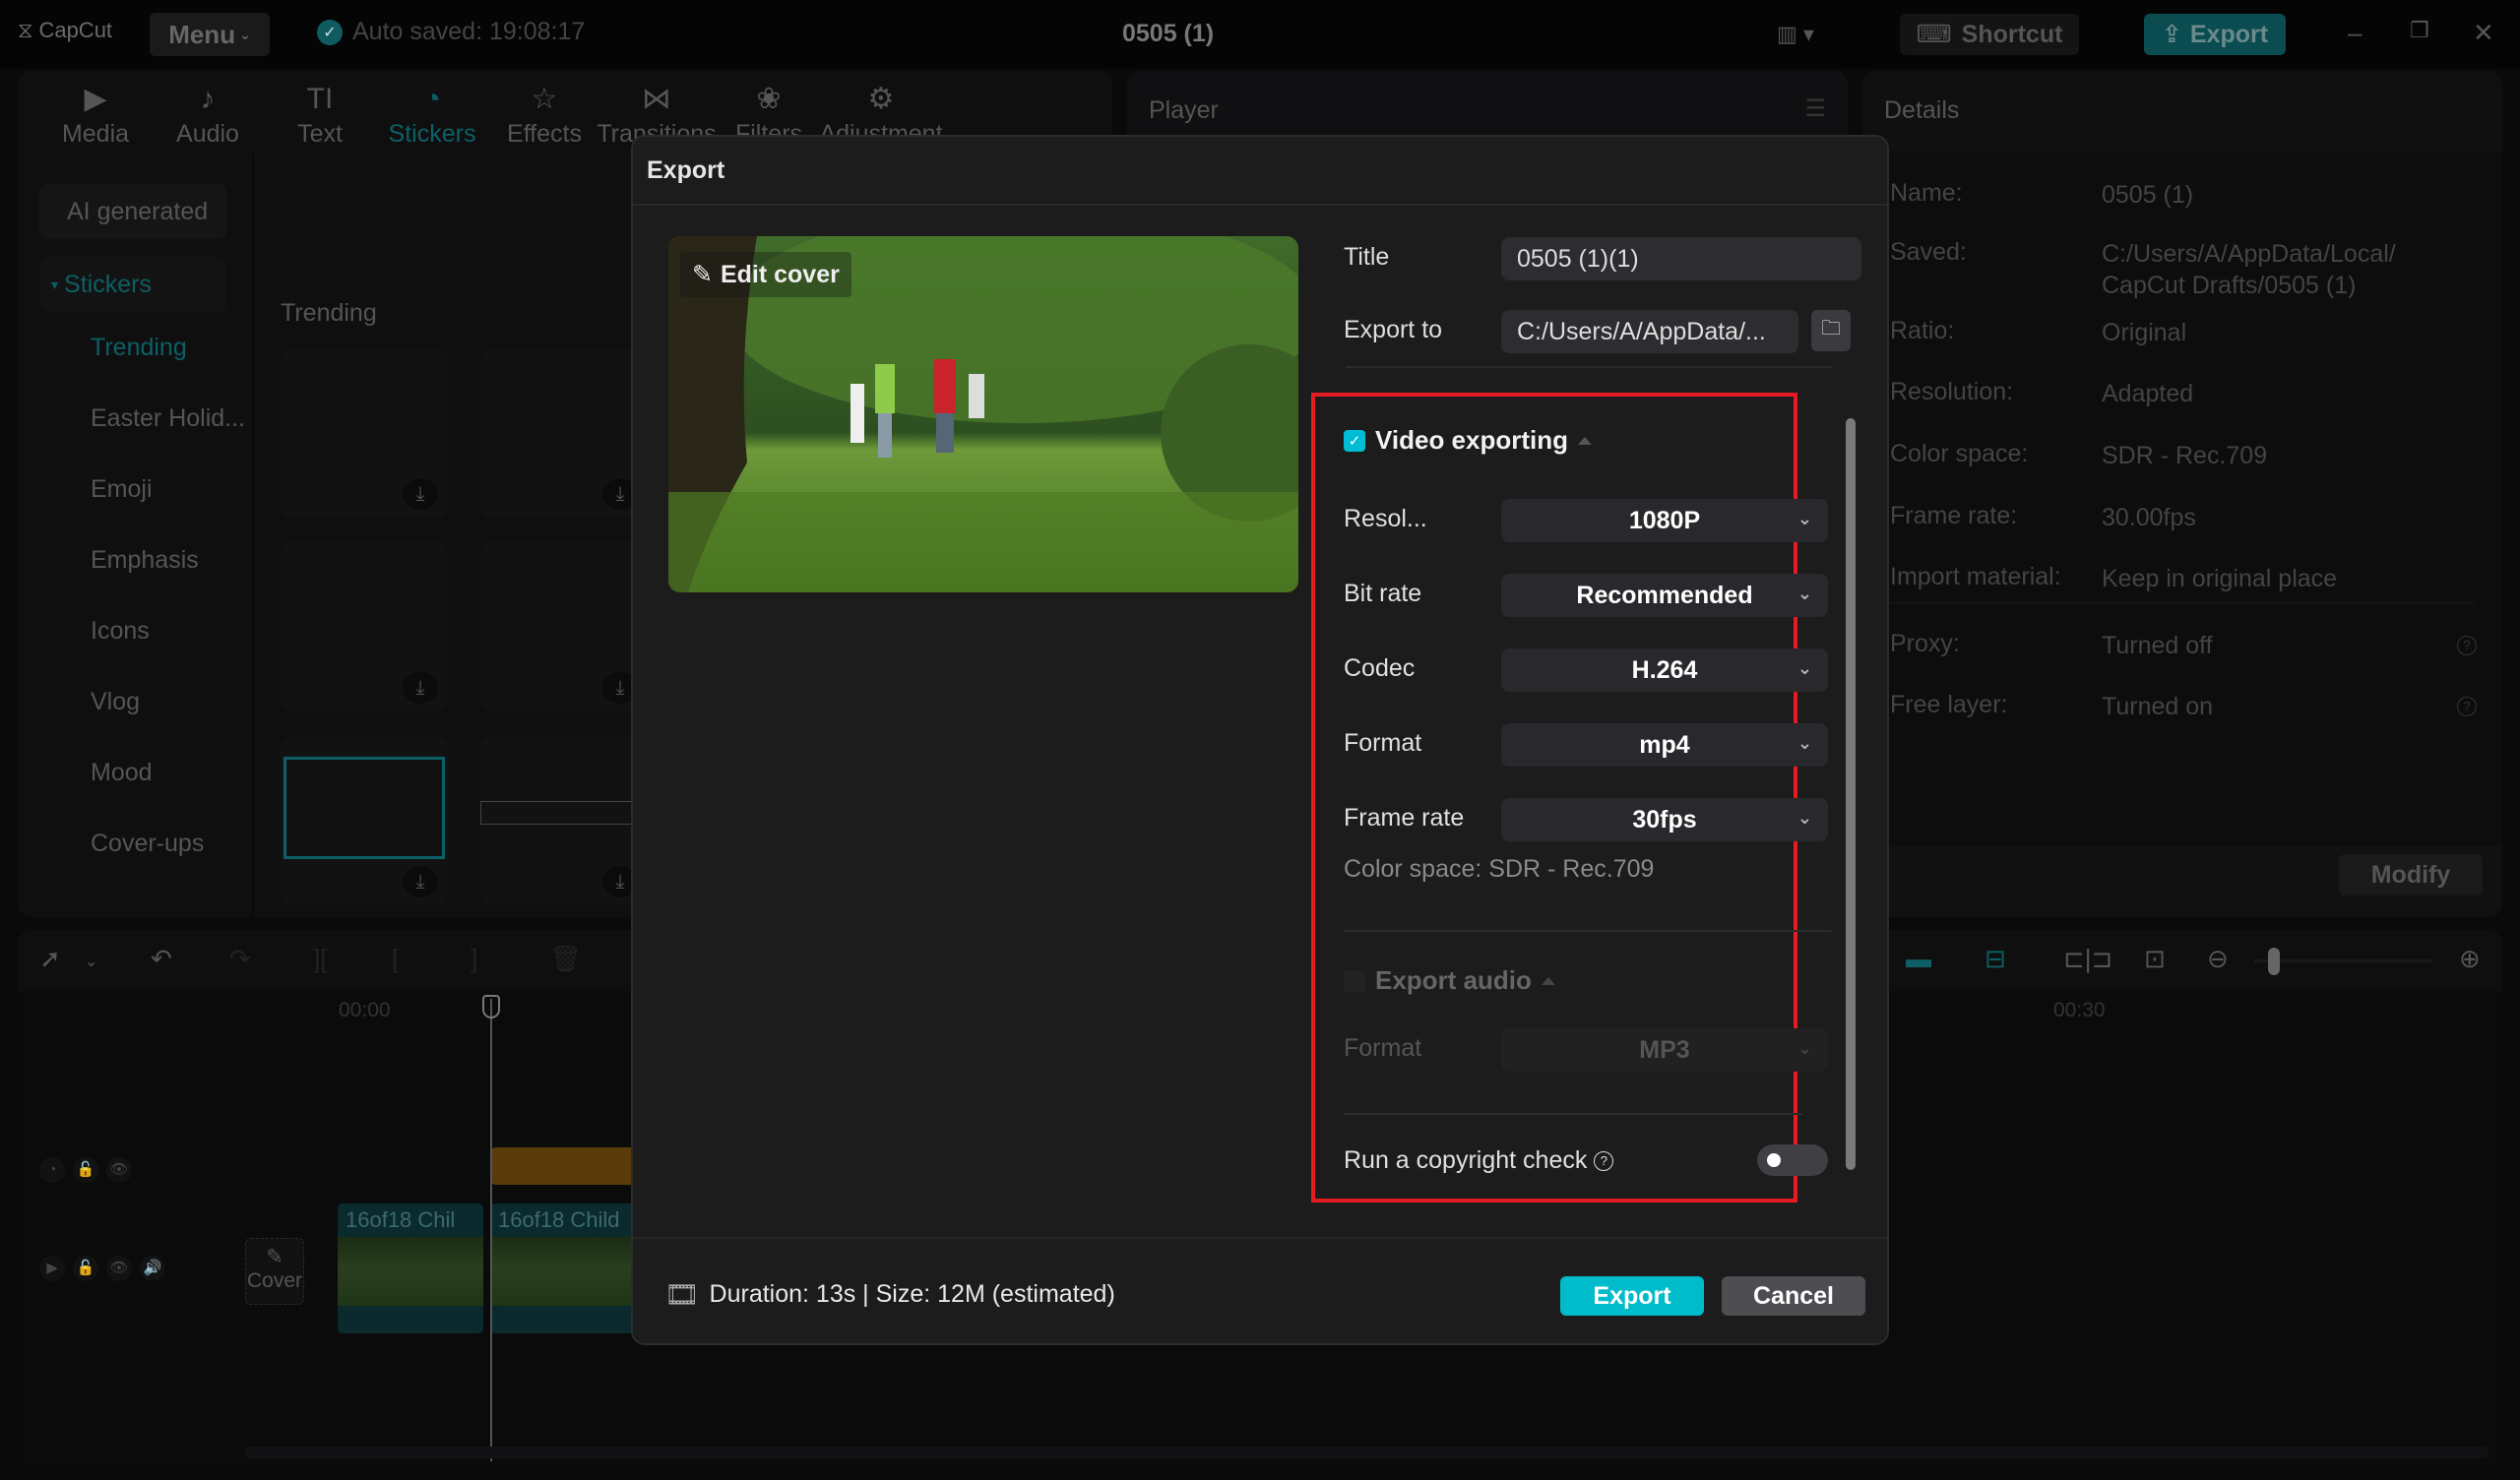 The width and height of the screenshot is (2520, 1480). Describe the element at coordinates (274, 1271) in the screenshot. I see `cover-button: ✎ Cover` at that location.